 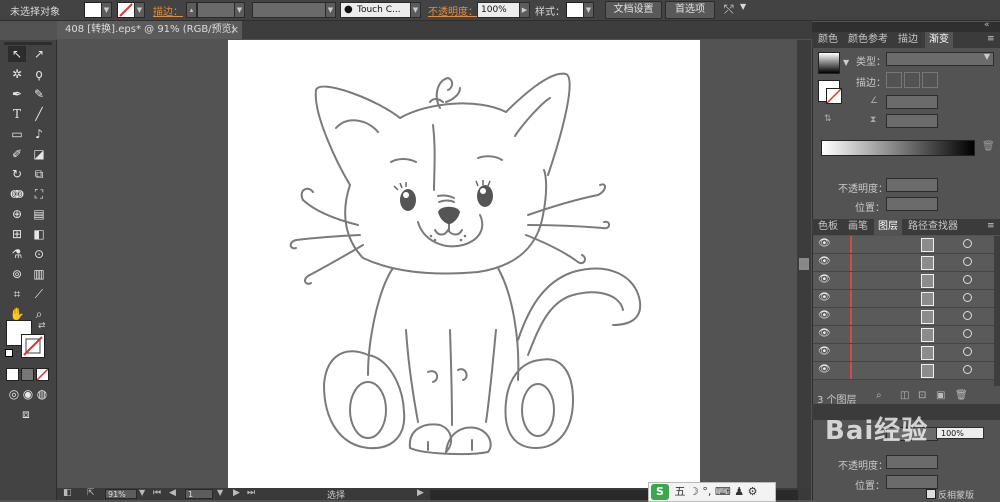 I want to click on slice-tool-icon: ⟋, so click(x=39, y=294).